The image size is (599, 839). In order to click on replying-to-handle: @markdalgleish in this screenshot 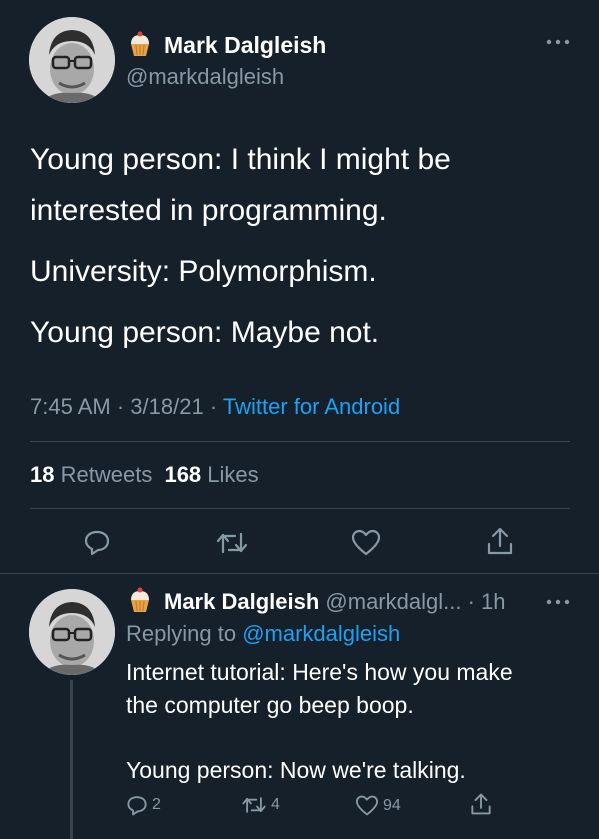, I will do `click(321, 633)`.